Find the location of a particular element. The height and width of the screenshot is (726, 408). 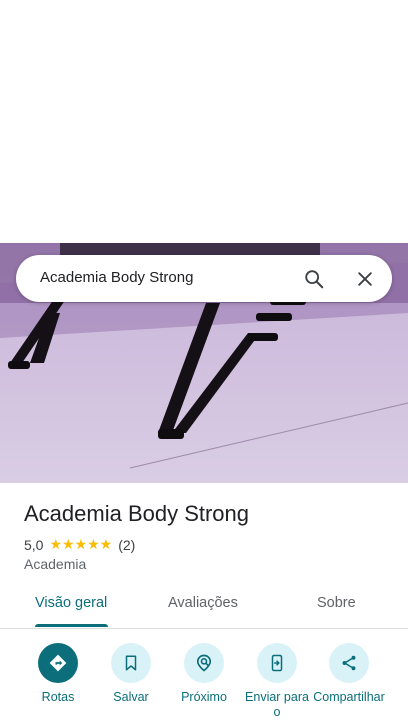

tab-reviews: Avaliações is located at coordinates (203, 603).